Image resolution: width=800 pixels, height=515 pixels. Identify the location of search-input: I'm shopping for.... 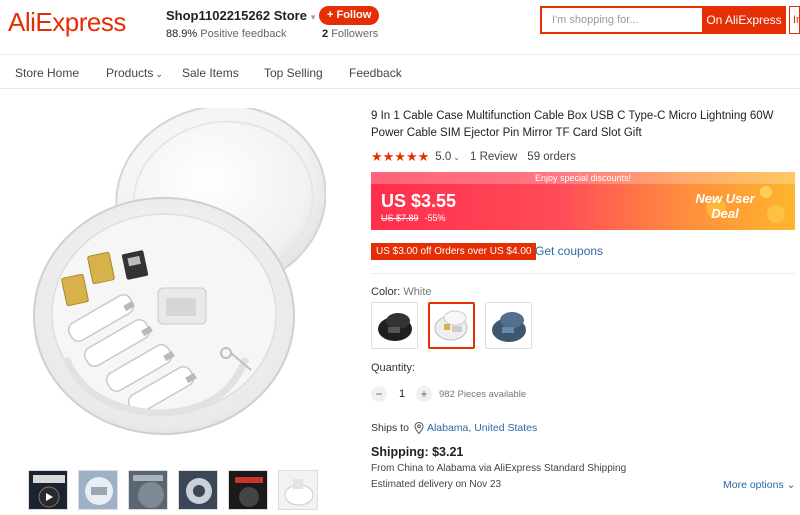
(621, 20).